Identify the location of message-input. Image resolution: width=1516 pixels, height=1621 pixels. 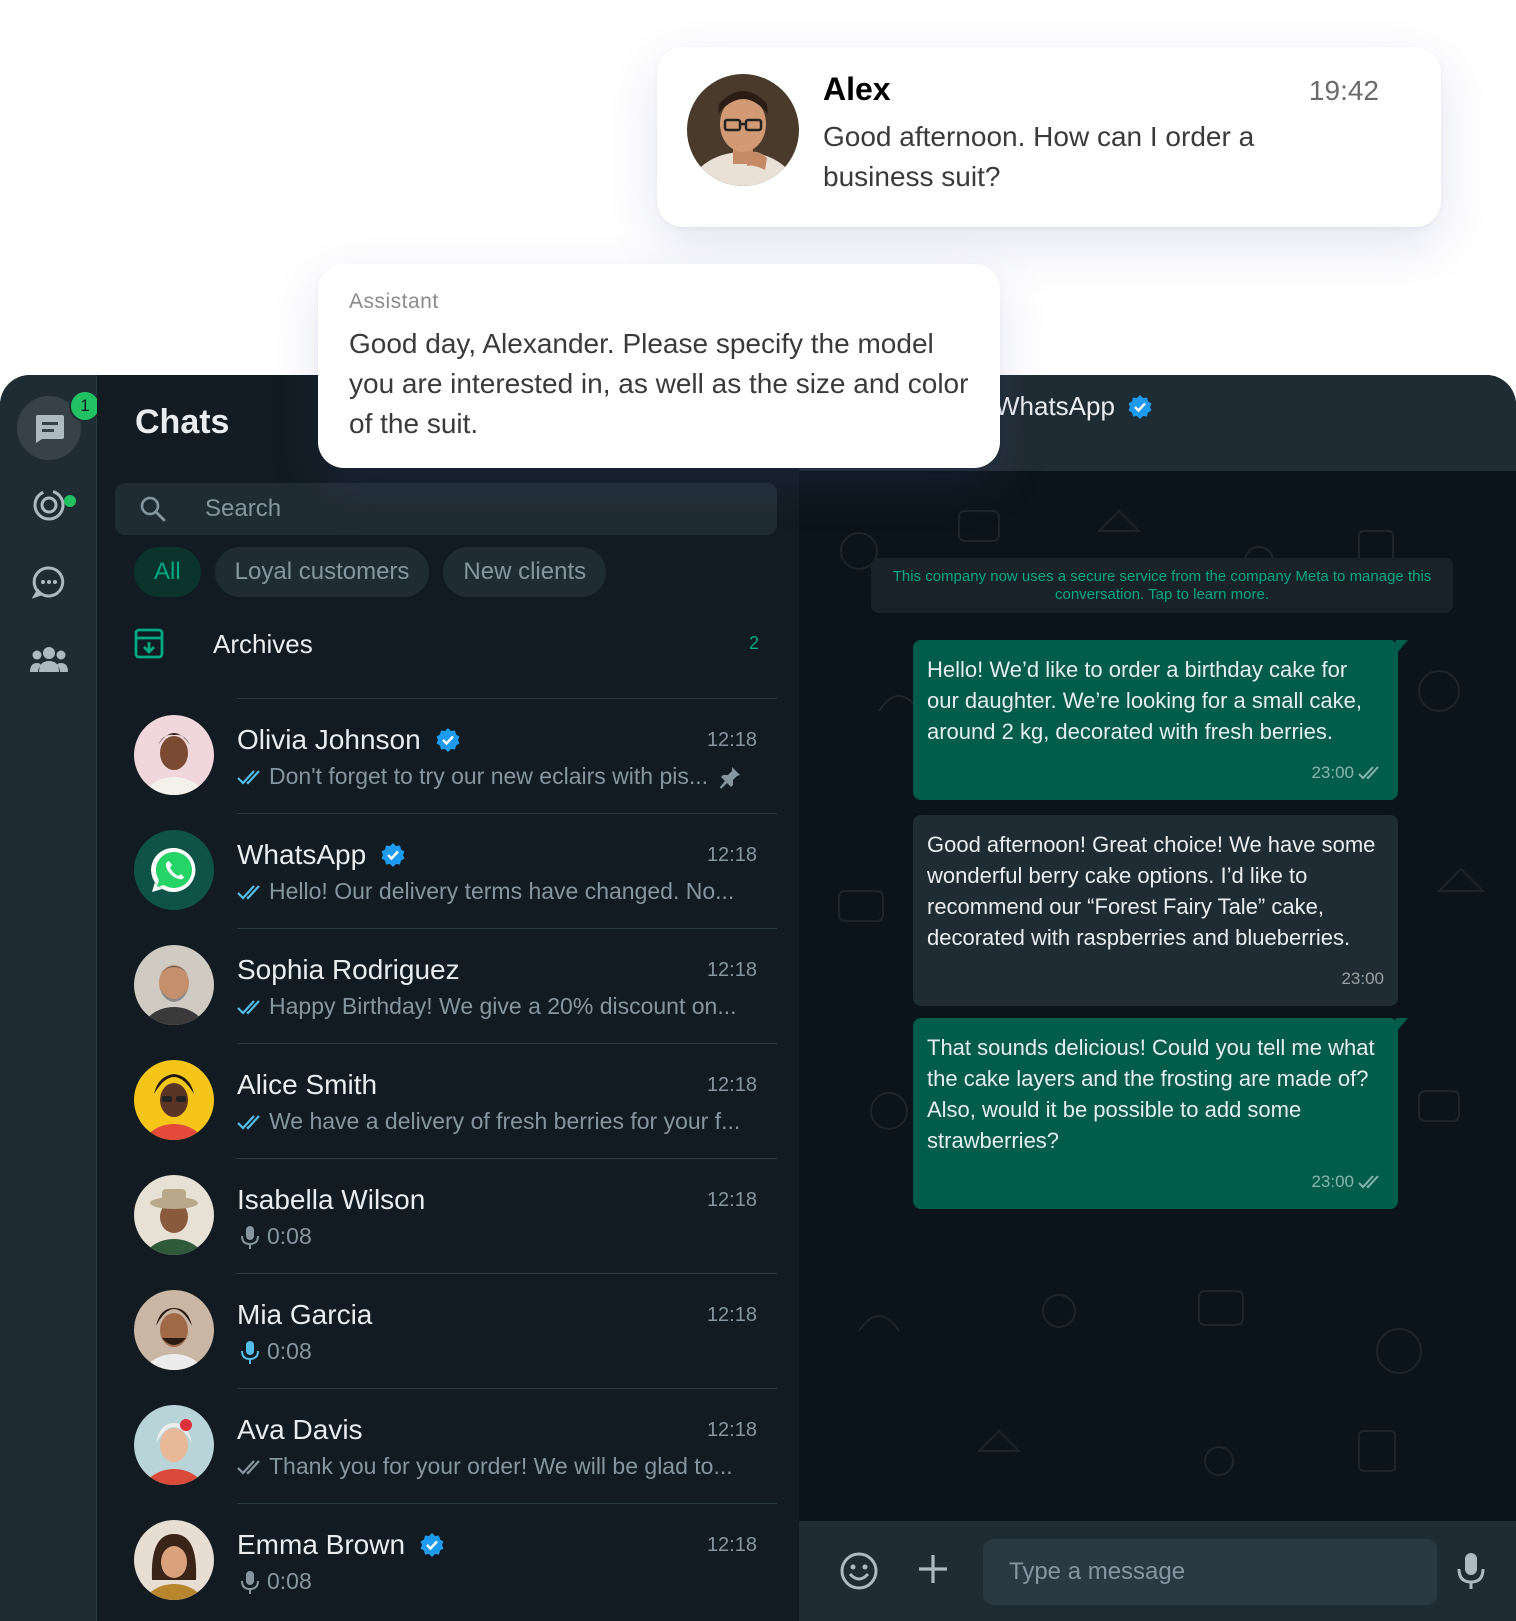
(1210, 1572).